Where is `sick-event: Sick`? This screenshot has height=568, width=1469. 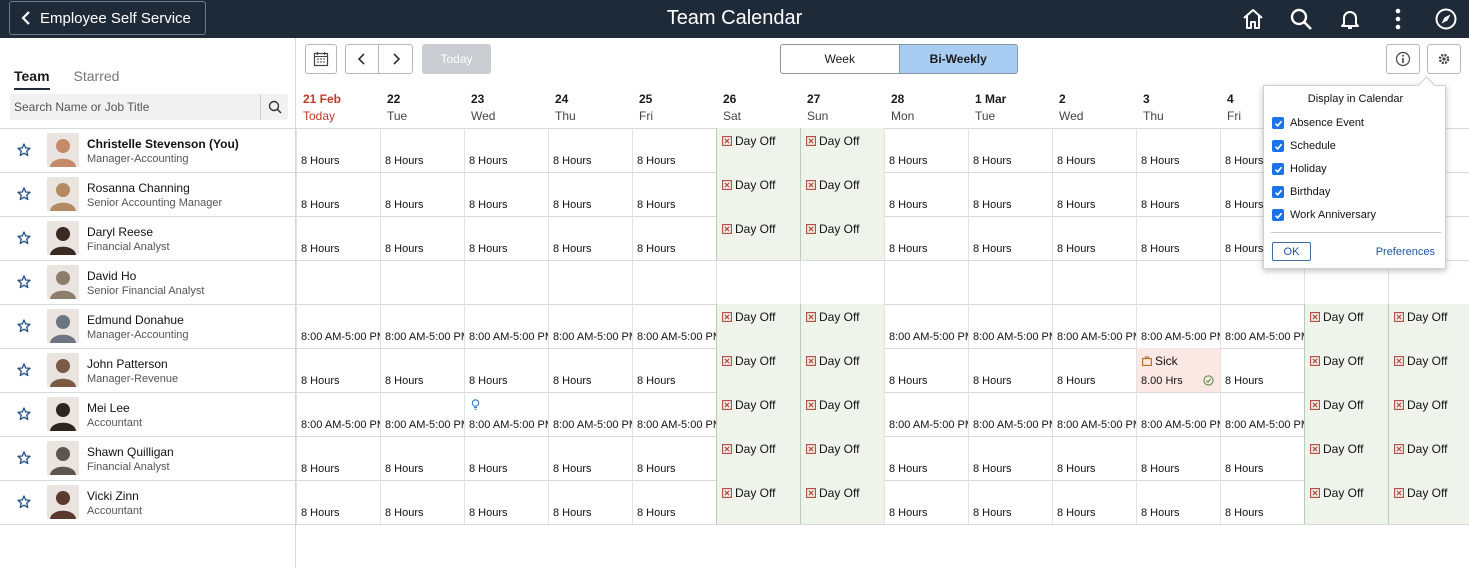 sick-event: Sick is located at coordinates (1160, 361).